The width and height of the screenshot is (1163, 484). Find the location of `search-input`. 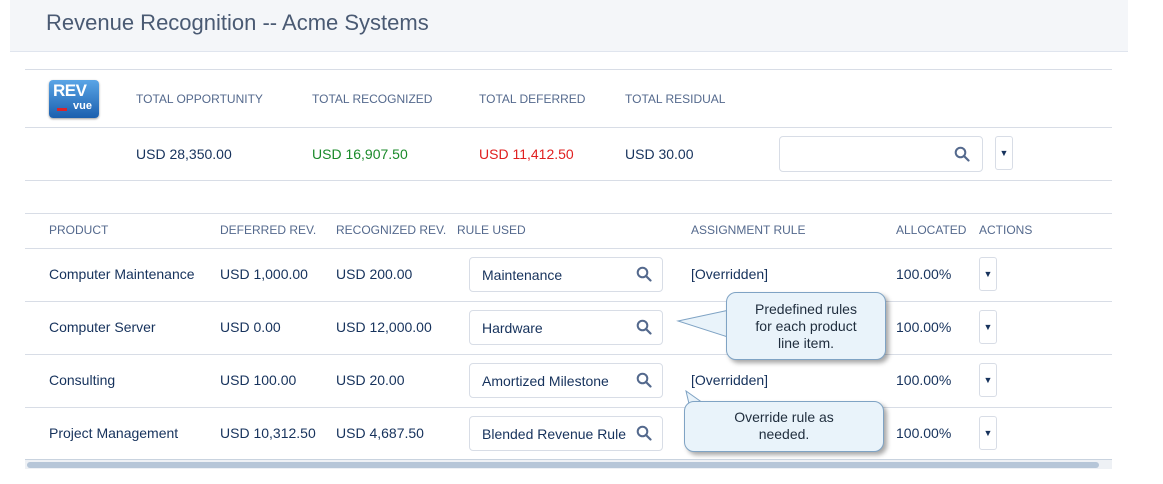

search-input is located at coordinates (881, 154).